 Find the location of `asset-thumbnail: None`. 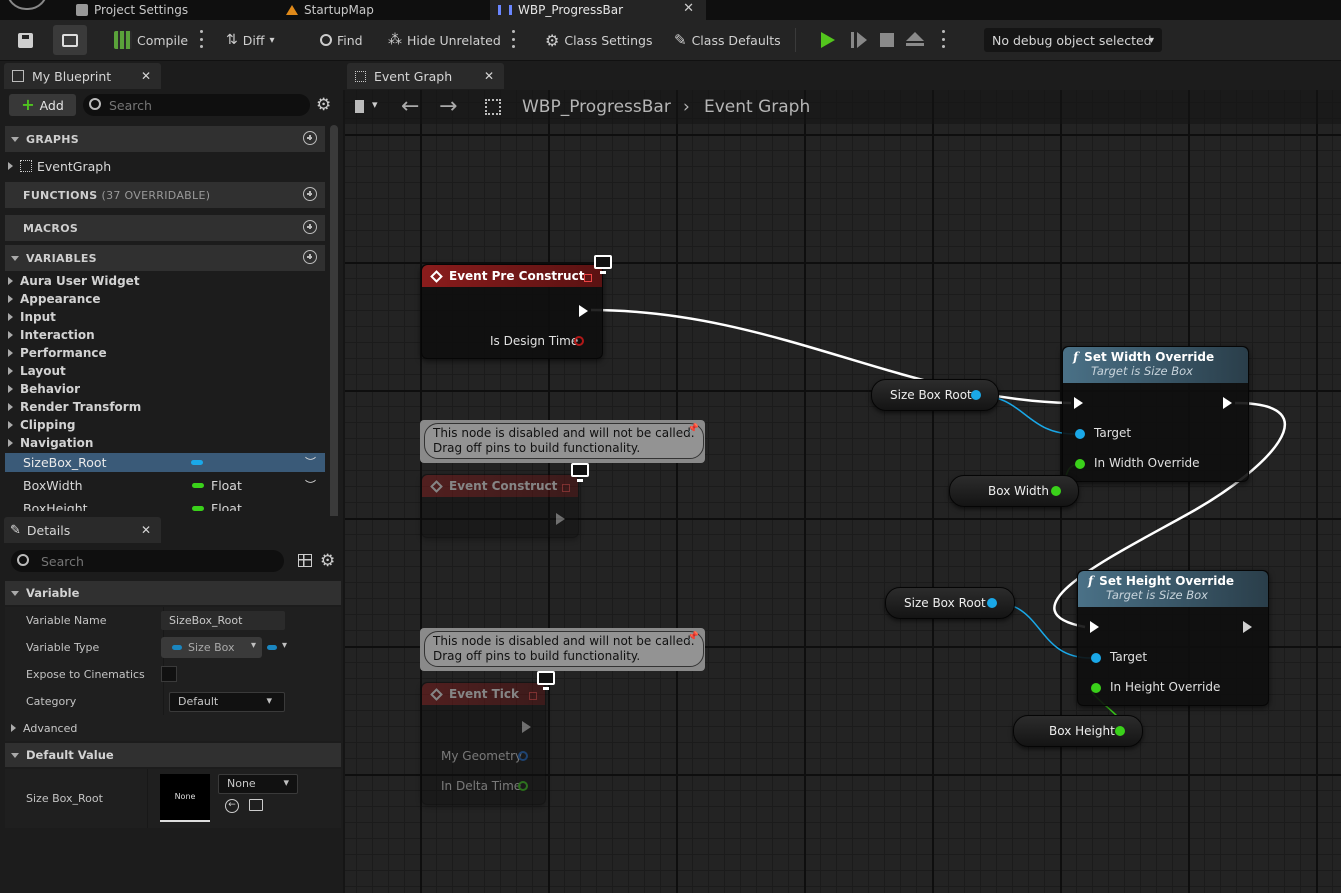

asset-thumbnail: None is located at coordinates (185, 798).